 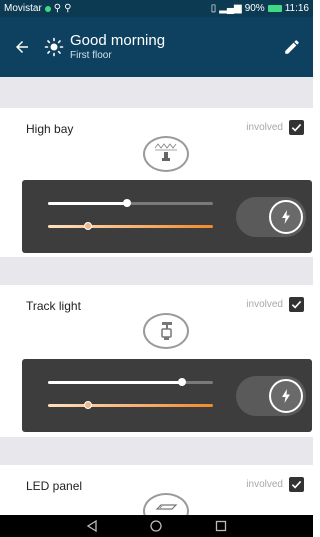 I want to click on clock: 11:16, so click(x=296, y=8).